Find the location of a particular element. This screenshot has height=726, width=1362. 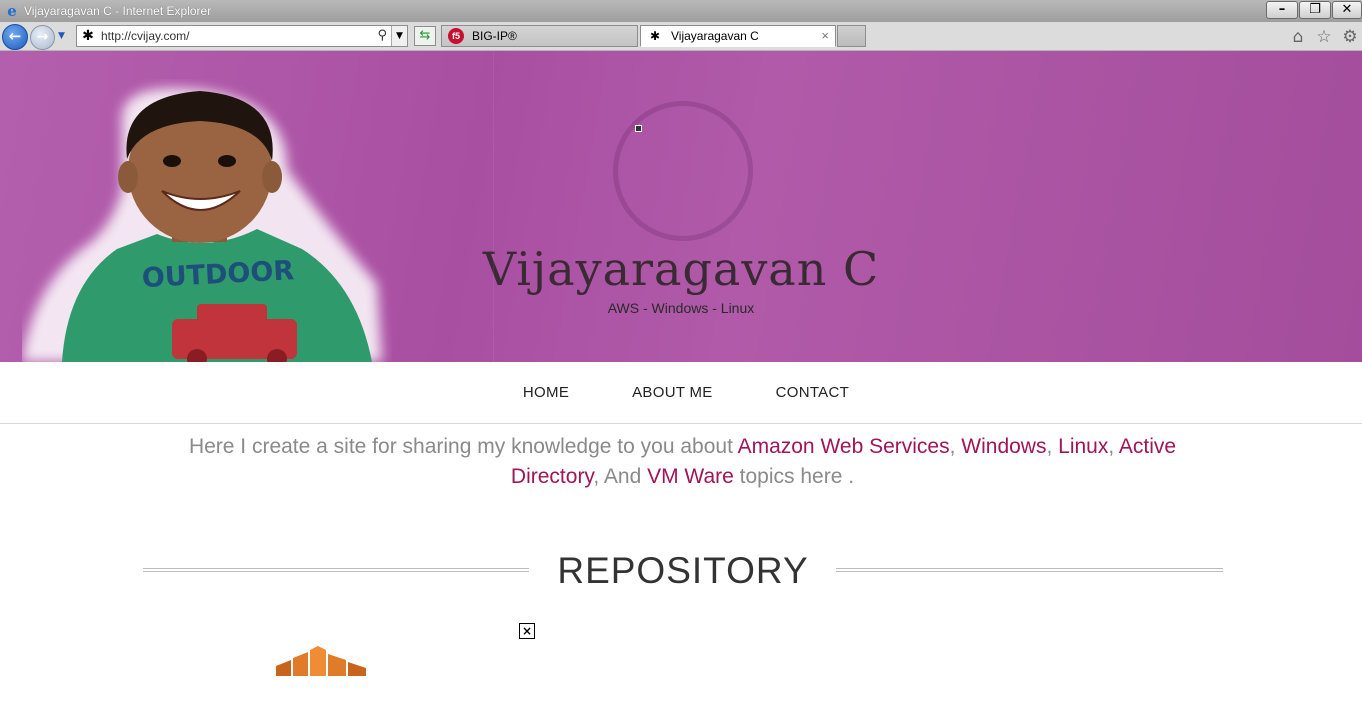

nav-home-link: HOME is located at coordinates (546, 392).